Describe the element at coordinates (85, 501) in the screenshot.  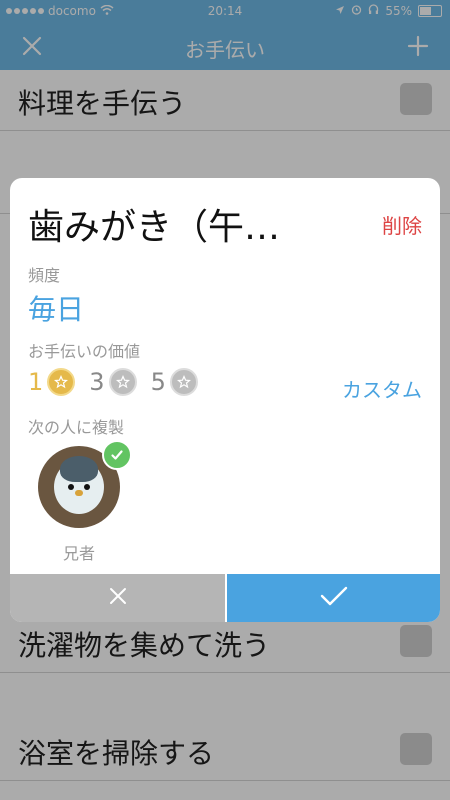
I see `member-selector: 兄者` at that location.